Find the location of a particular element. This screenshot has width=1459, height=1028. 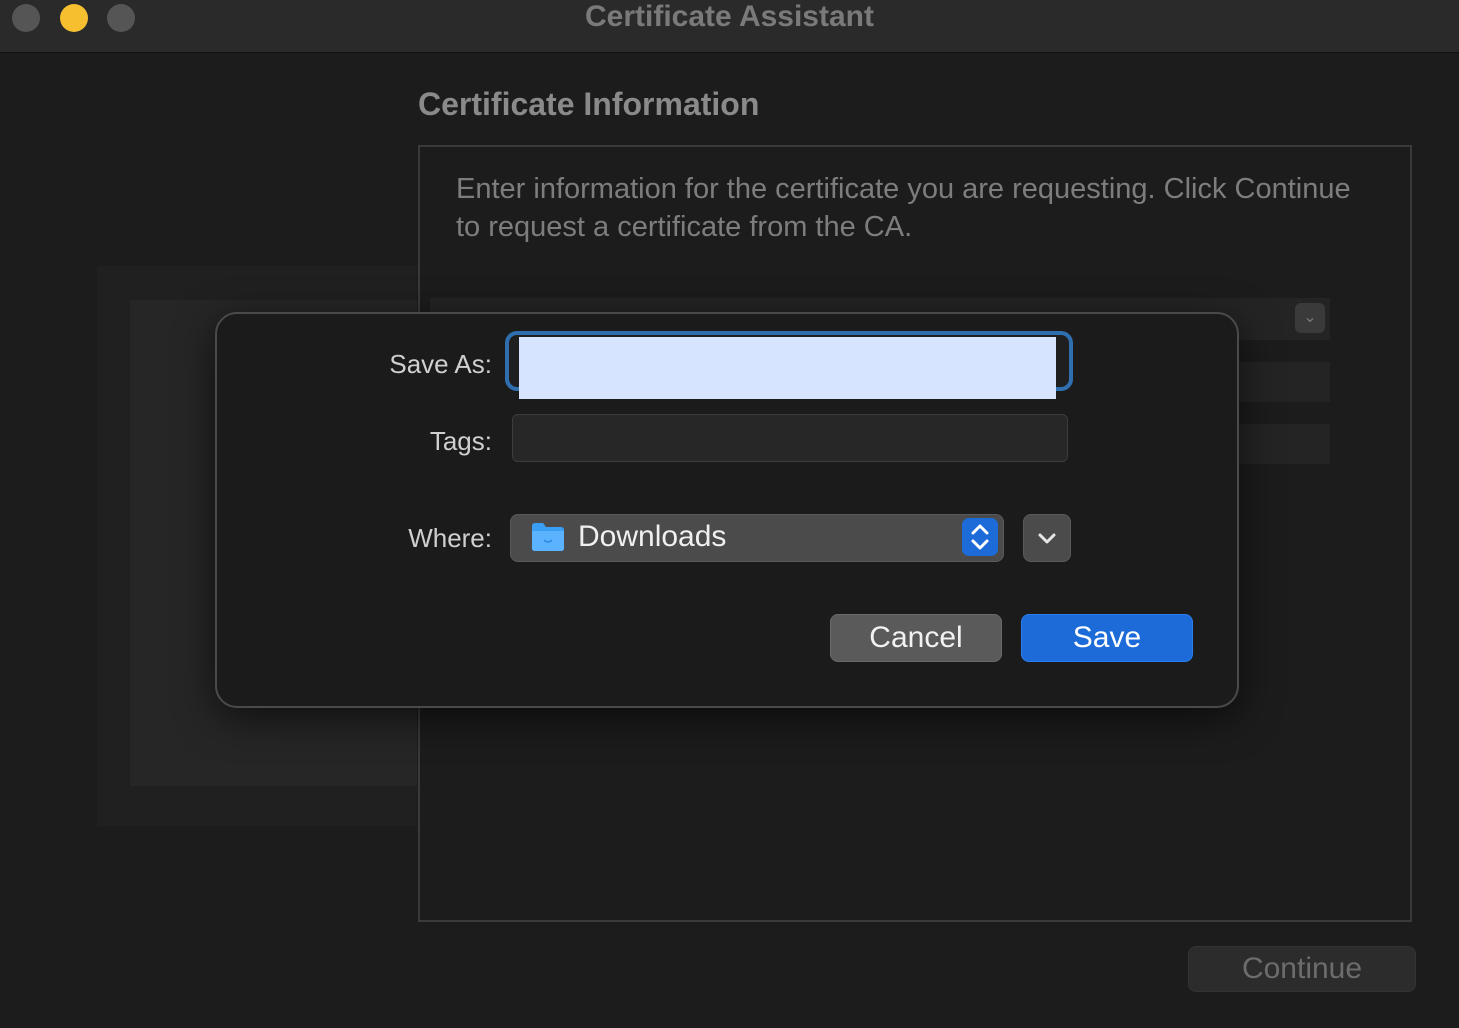

expand-dialog-button is located at coordinates (1047, 538).